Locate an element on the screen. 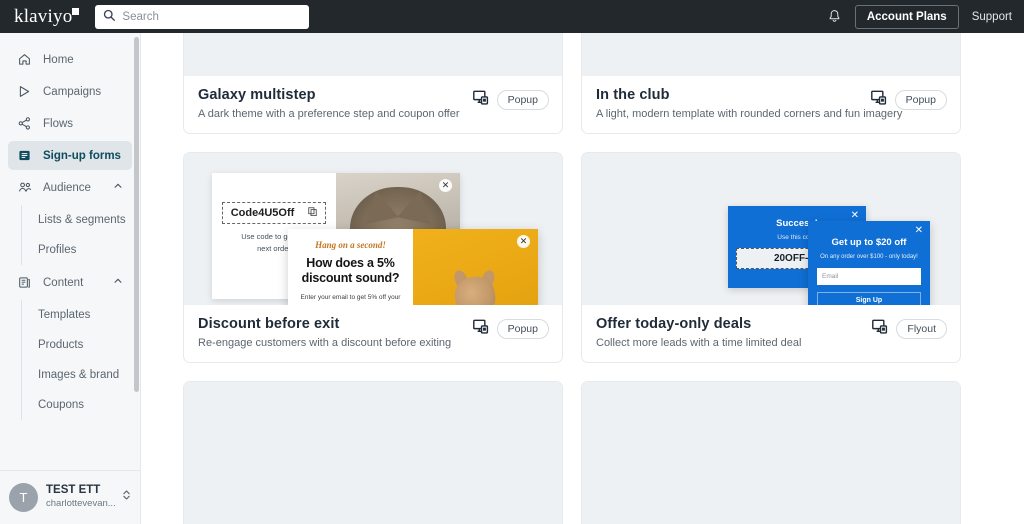  signup-forms-icon is located at coordinates (25, 155).